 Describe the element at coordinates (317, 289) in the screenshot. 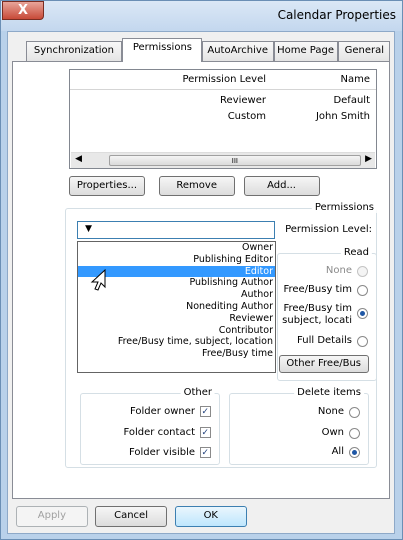

I see `read-free-busy-label: Free/Busy tim` at that location.